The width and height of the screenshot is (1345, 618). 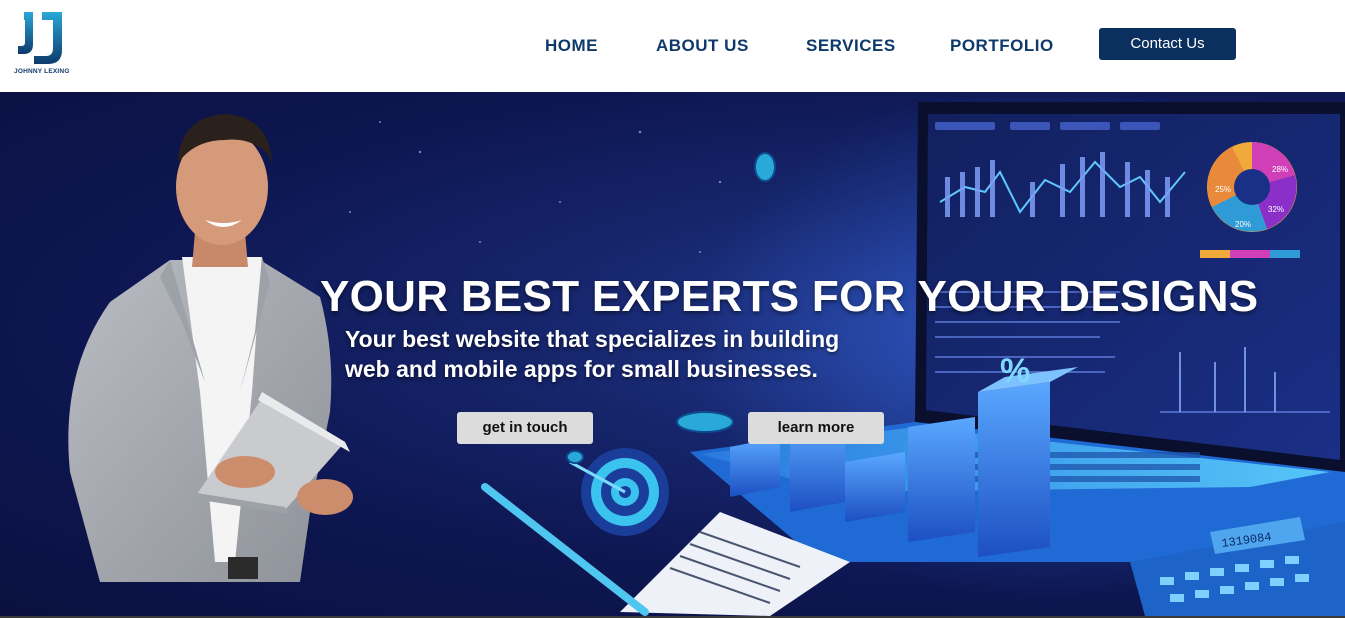 I want to click on nav-item-services: SERVICES, so click(x=851, y=46).